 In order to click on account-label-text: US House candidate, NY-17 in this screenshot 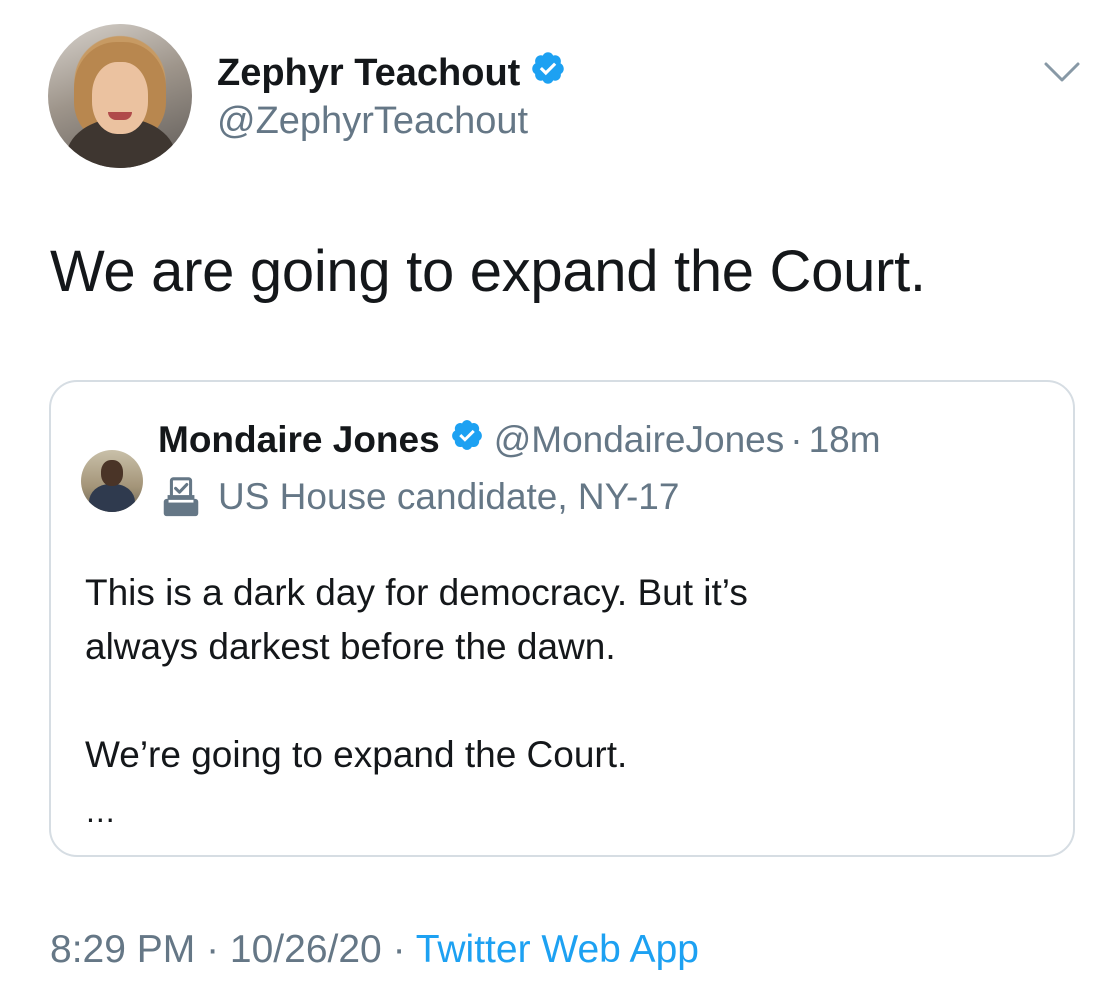, I will do `click(449, 496)`.